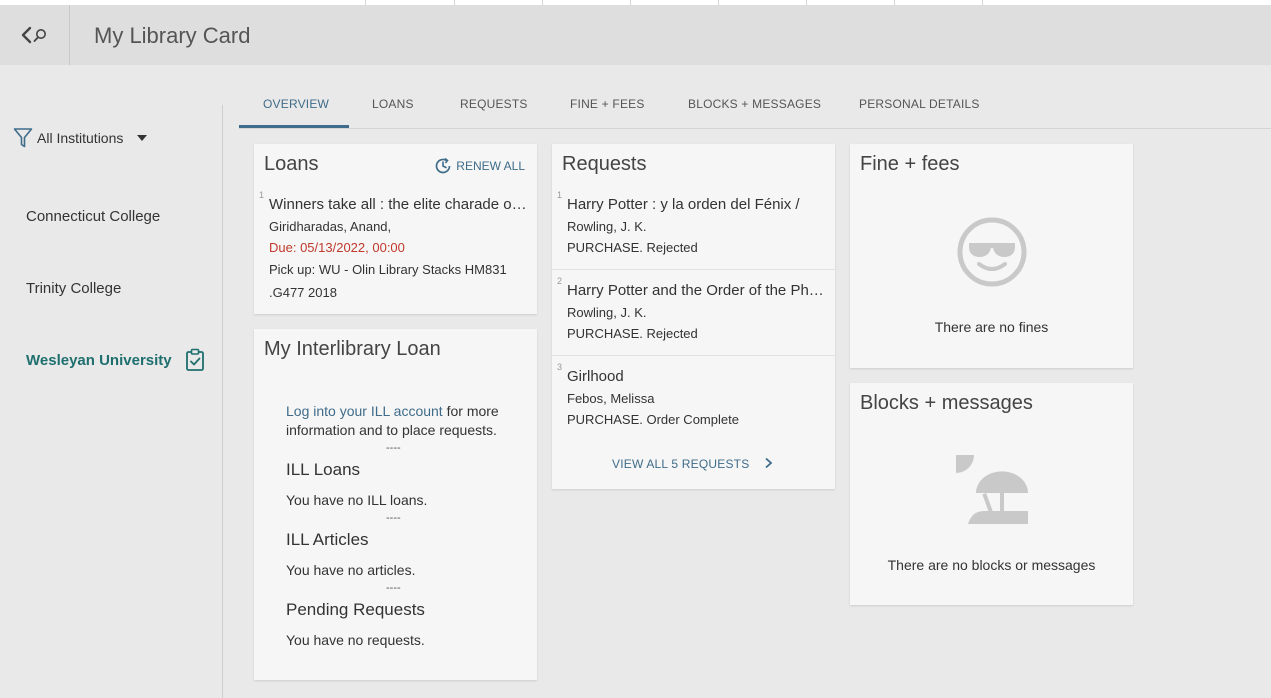  Describe the element at coordinates (560, 281) in the screenshot. I see `request-index: 2` at that location.